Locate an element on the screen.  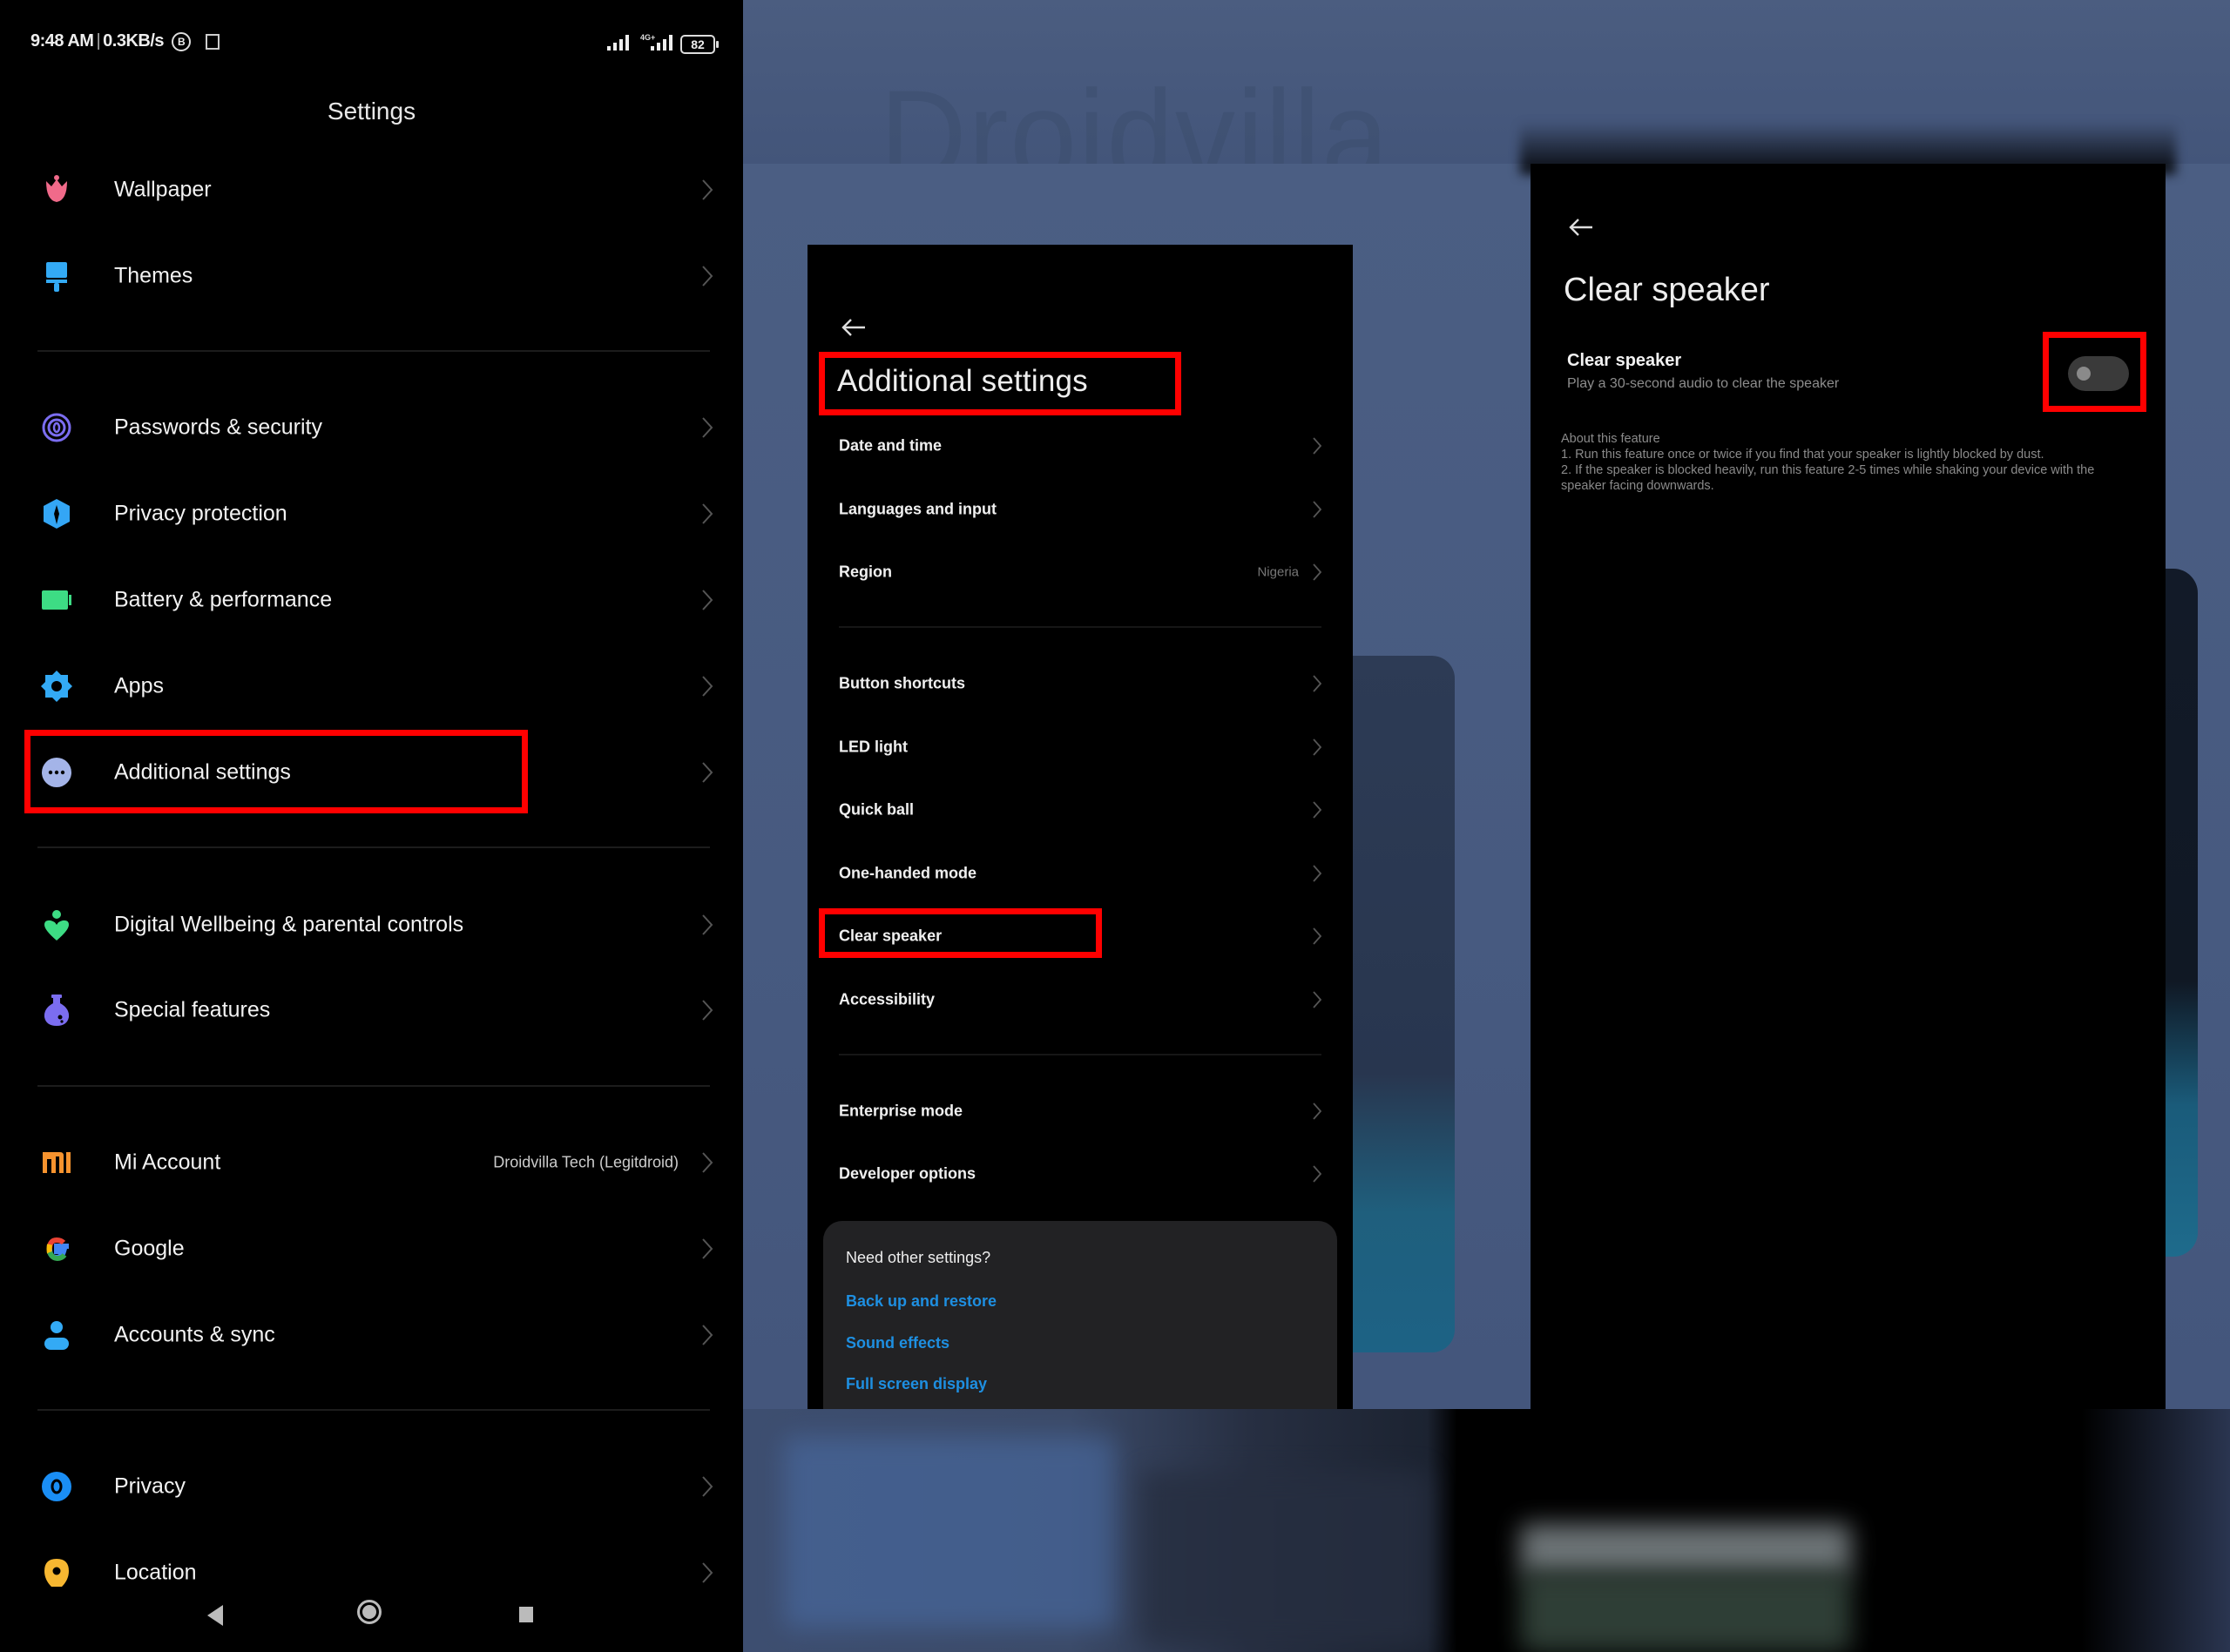
nav-home-button is located at coordinates (369, 1612).